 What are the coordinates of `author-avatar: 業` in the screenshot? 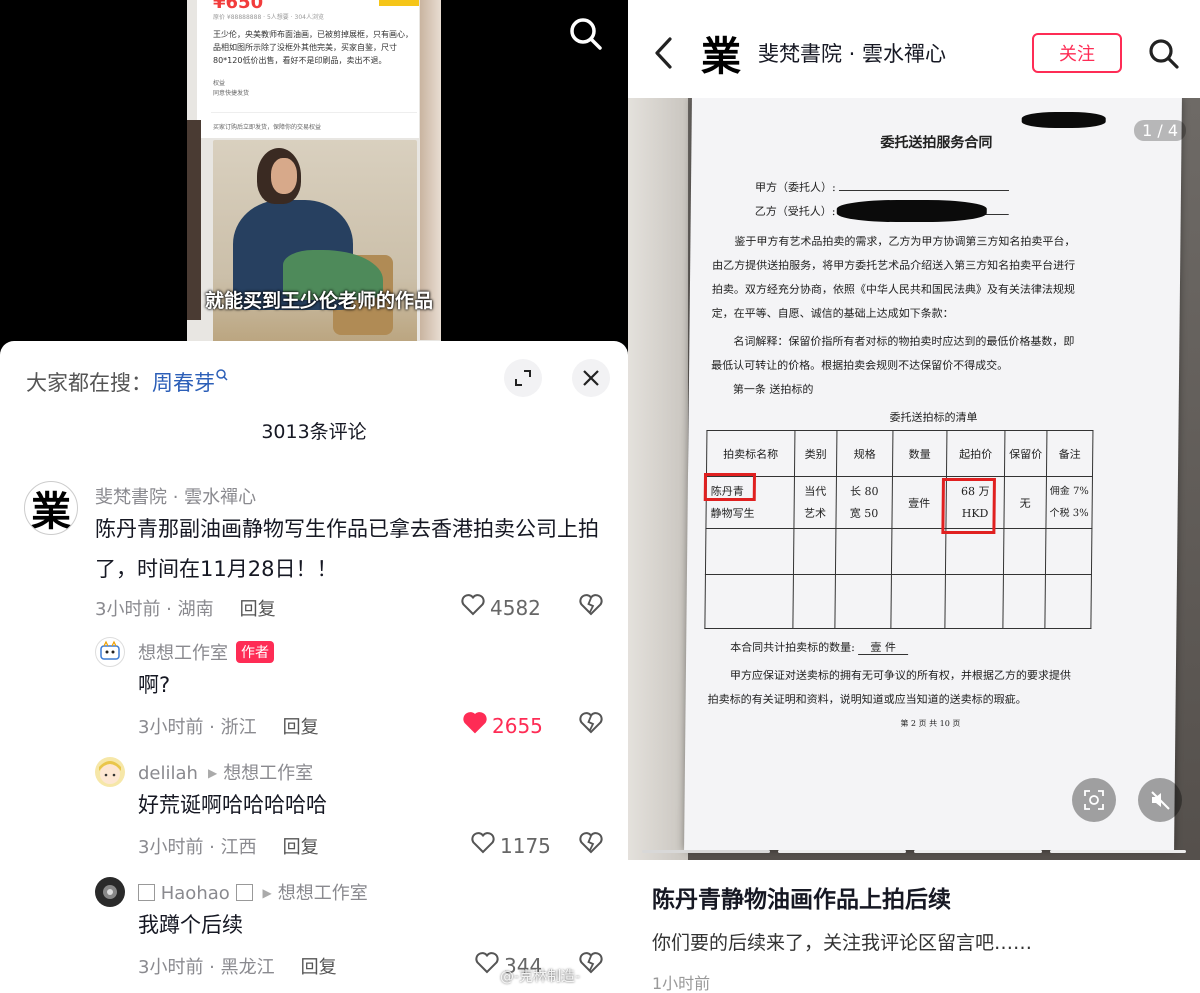 It's located at (721, 53).